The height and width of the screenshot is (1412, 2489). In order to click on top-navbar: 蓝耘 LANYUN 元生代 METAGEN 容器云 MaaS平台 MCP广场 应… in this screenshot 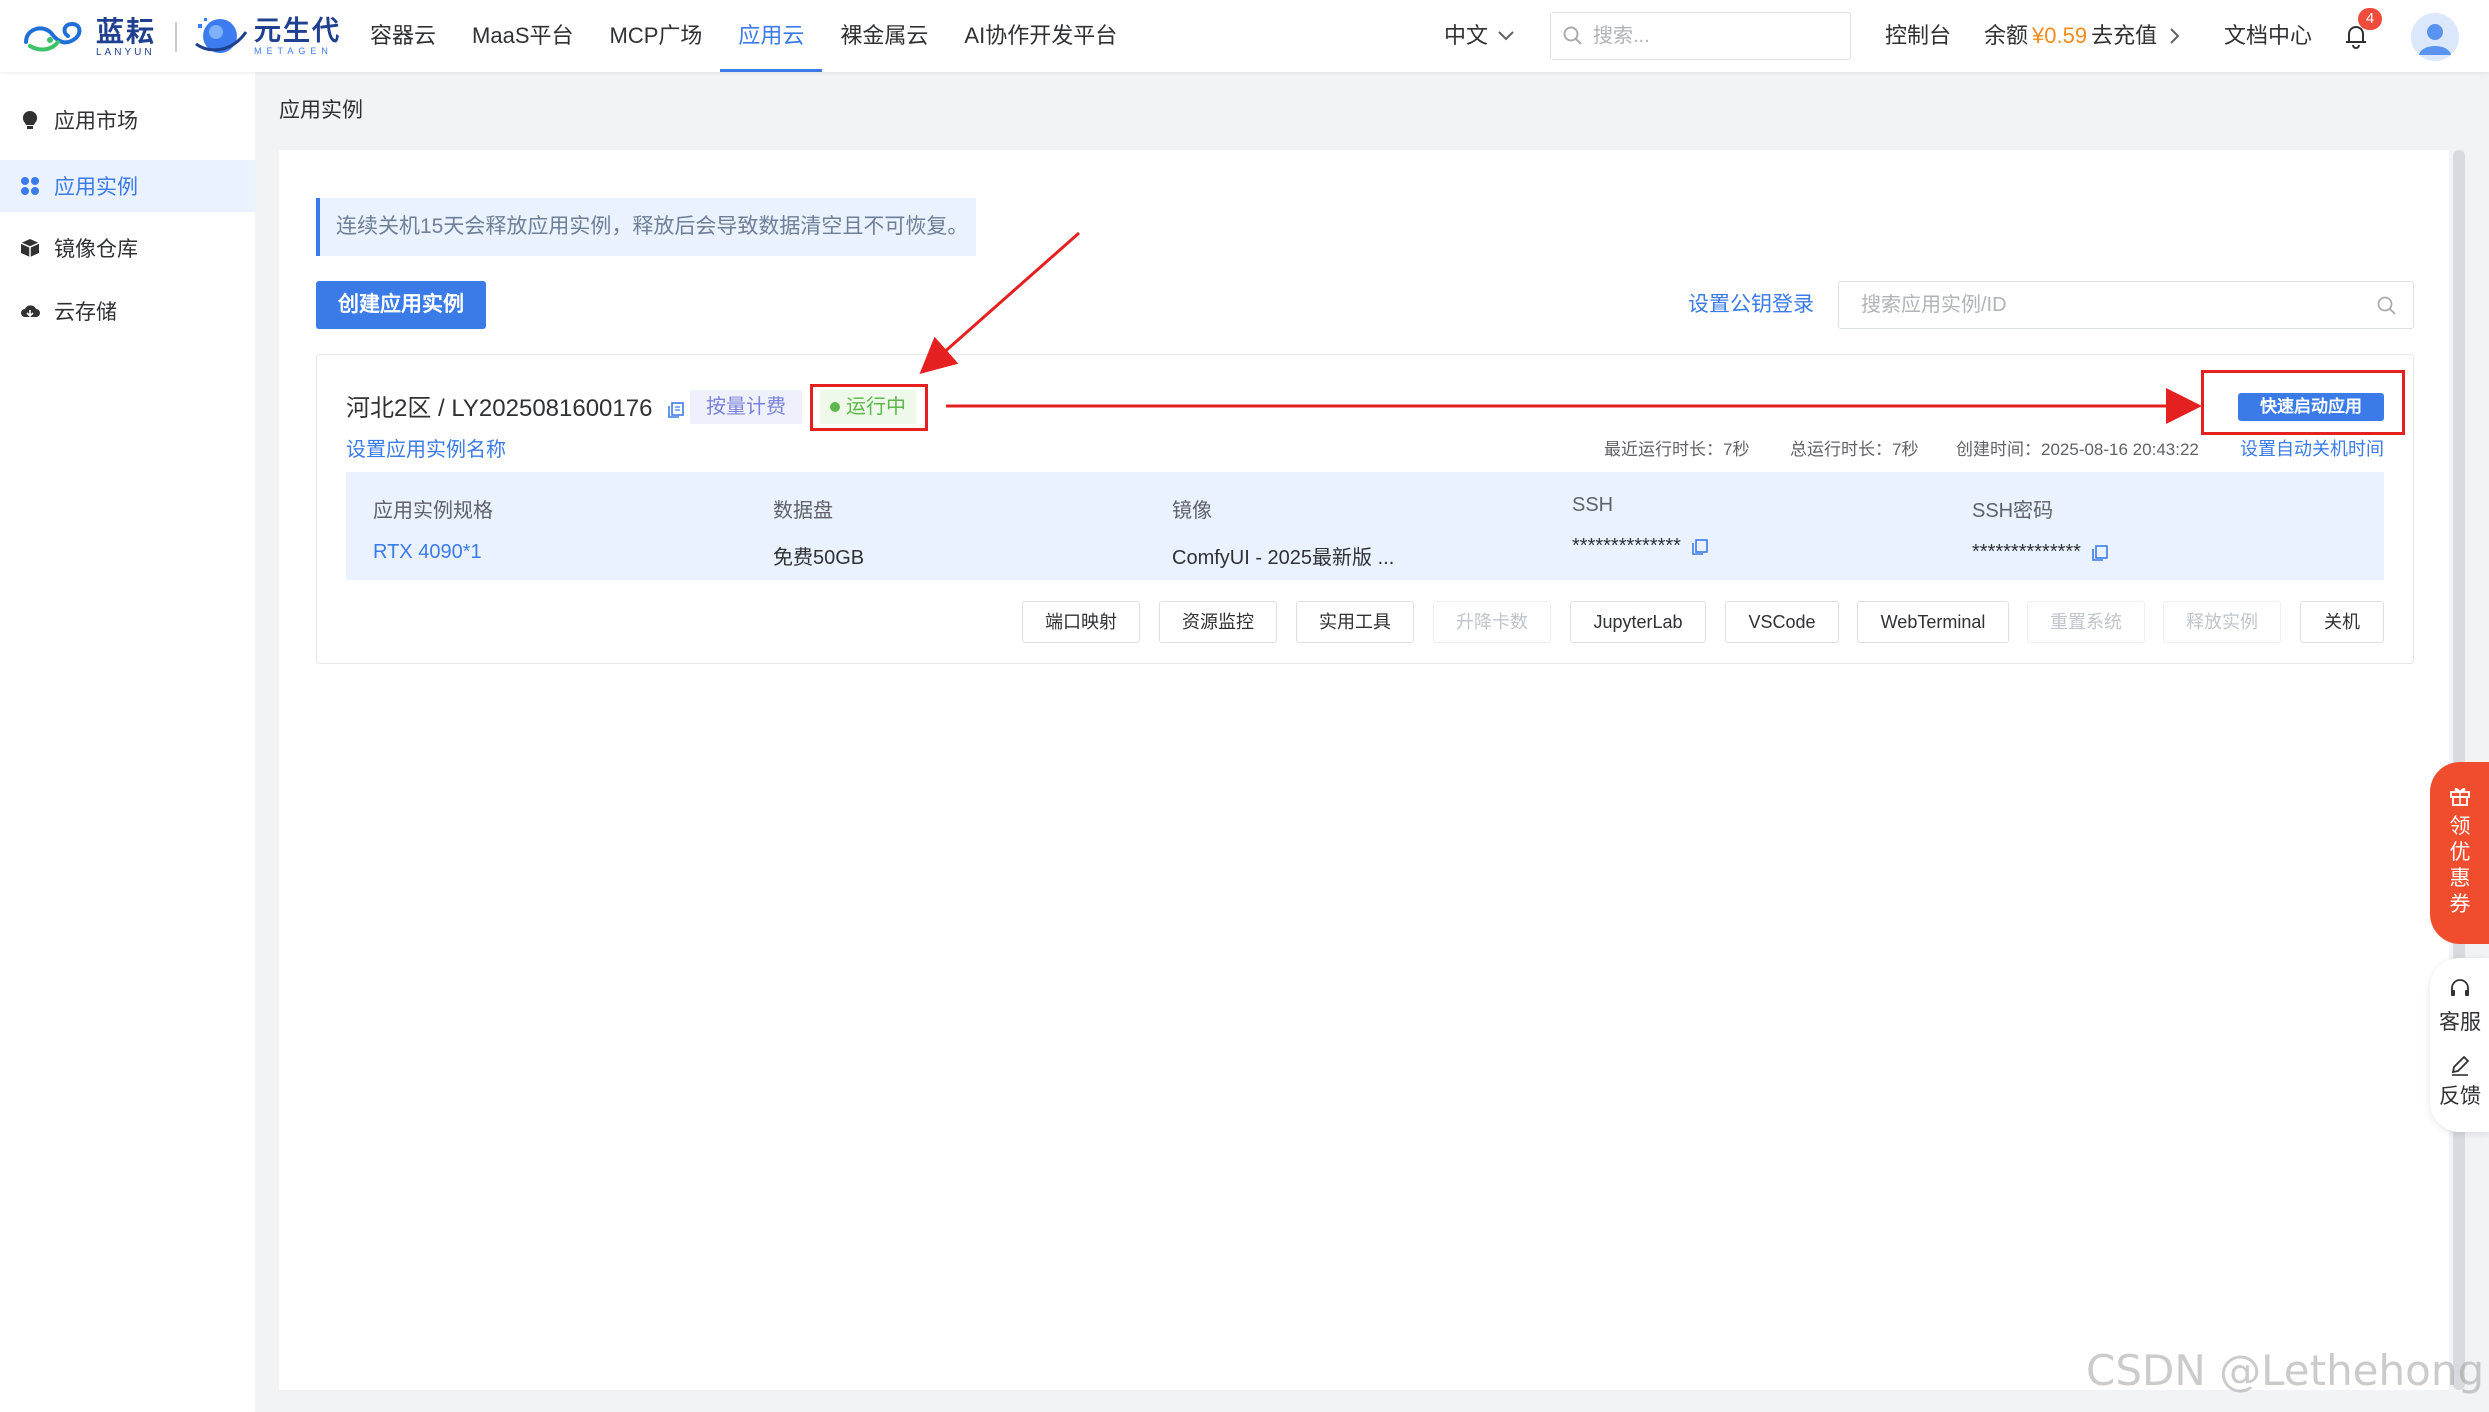, I will do `click(1244, 36)`.